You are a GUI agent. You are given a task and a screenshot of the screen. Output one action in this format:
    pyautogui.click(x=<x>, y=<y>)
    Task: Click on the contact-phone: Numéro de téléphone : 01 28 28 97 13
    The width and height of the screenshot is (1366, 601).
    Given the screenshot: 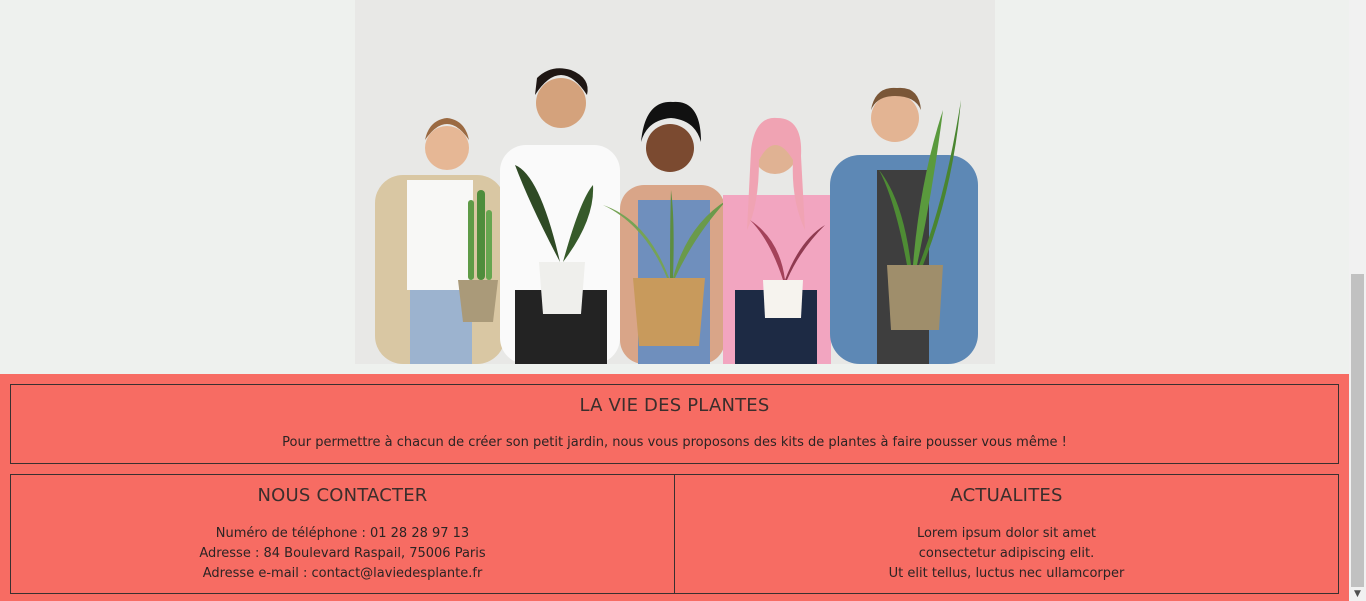 What is the action you would take?
    pyautogui.click(x=342, y=533)
    